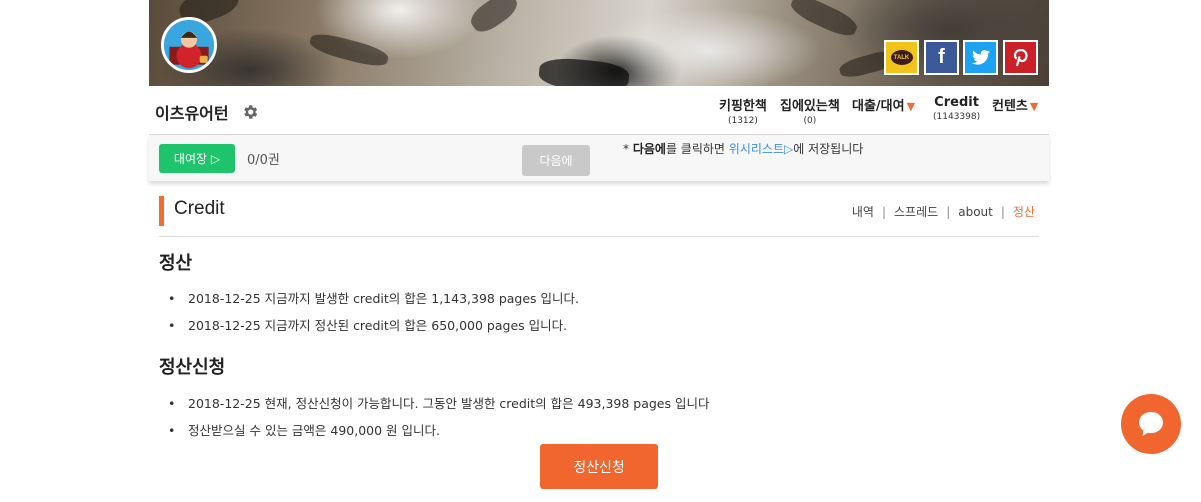 This screenshot has height=502, width=1201. What do you see at coordinates (742, 121) in the screenshot?
I see `nav-count: (1312)` at bounding box center [742, 121].